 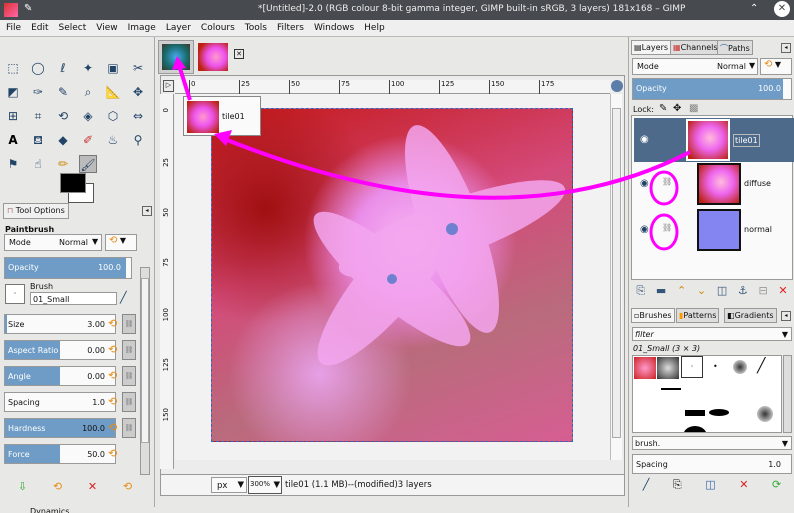 I want to click on measure-icon: 📐, so click(x=113, y=92).